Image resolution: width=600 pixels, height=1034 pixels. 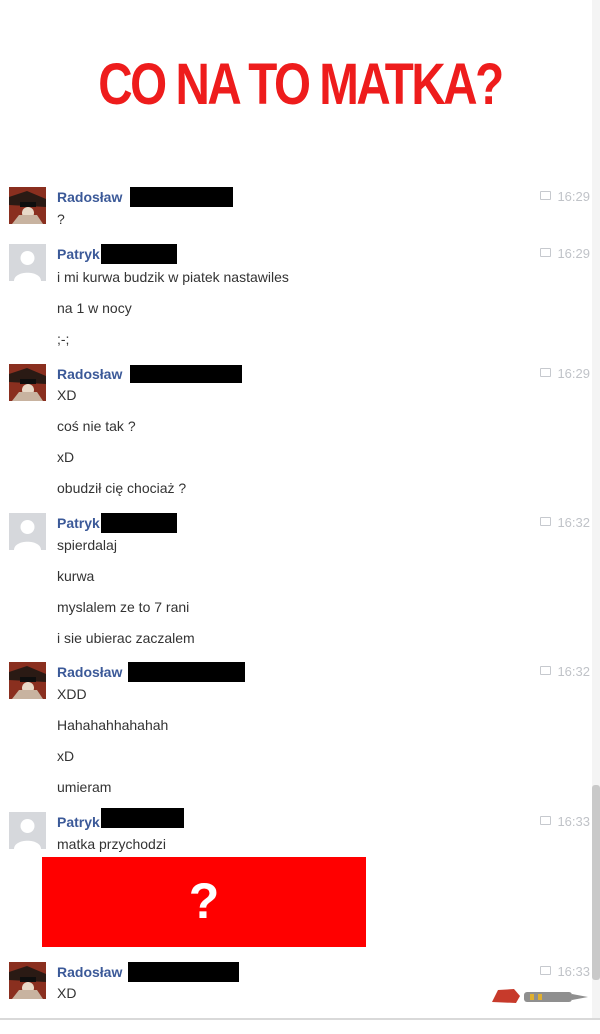 What do you see at coordinates (113, 725) in the screenshot?
I see `message-text: Hahahahhahahah` at bounding box center [113, 725].